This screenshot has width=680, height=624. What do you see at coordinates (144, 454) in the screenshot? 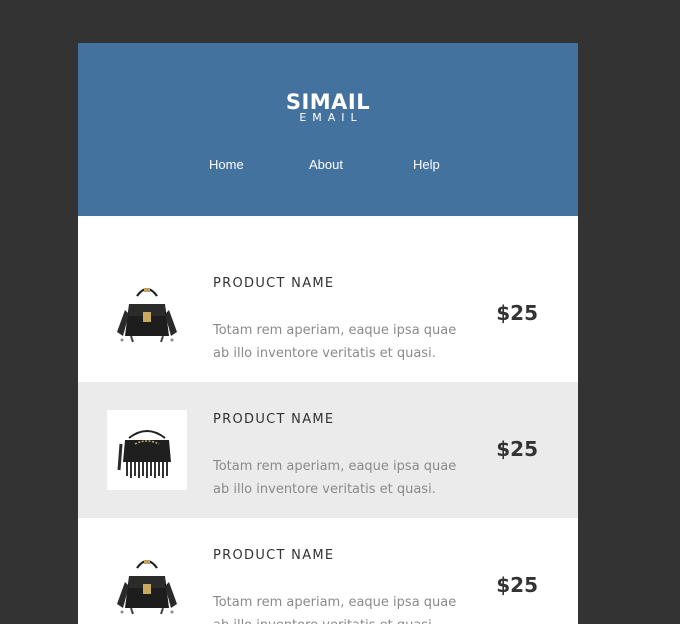
I see `fringe-bag-icon` at bounding box center [144, 454].